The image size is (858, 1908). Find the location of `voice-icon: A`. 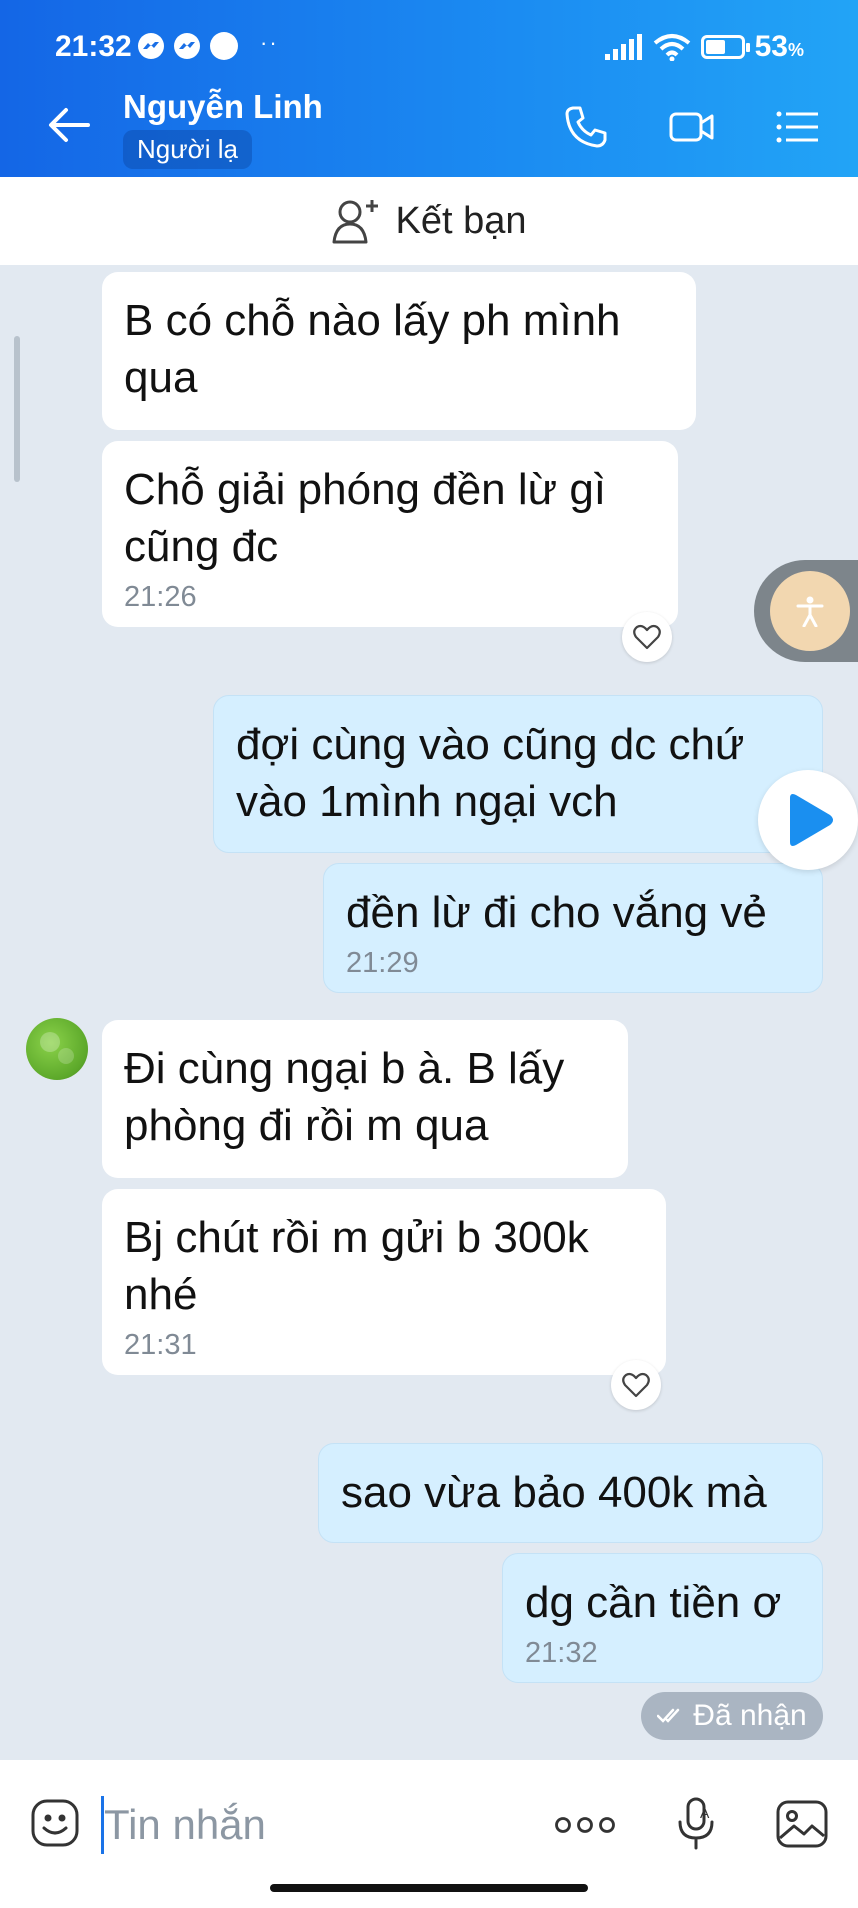

voice-icon: A is located at coordinates (696, 1824).